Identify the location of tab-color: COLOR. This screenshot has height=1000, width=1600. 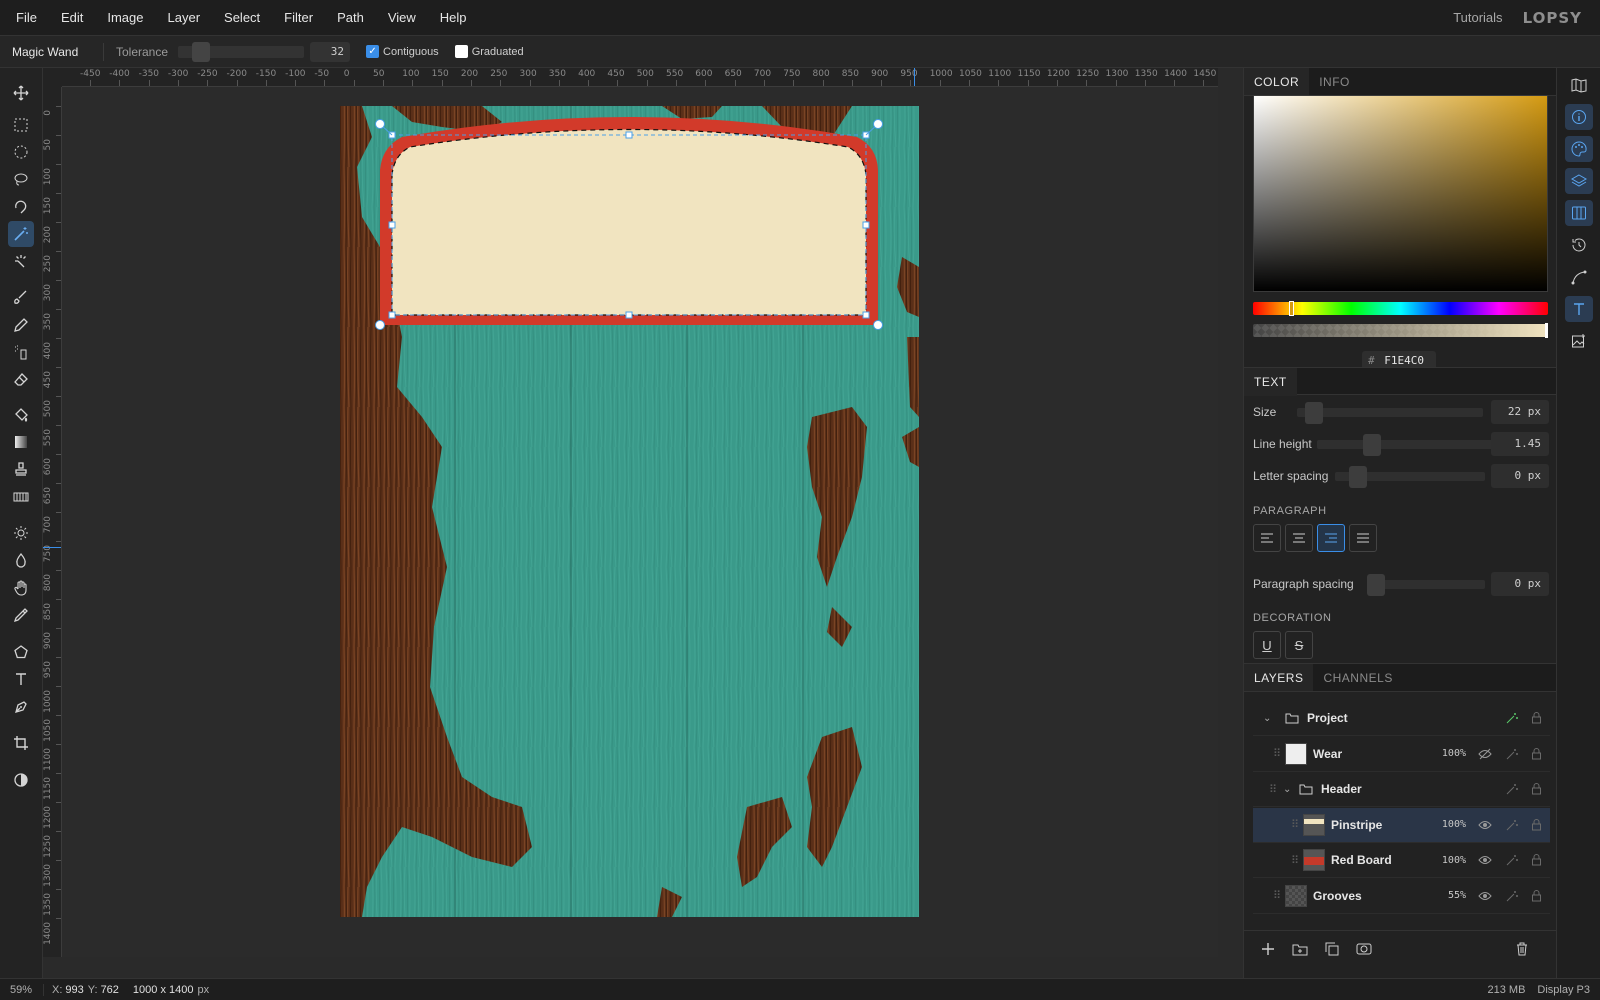
(1277, 81).